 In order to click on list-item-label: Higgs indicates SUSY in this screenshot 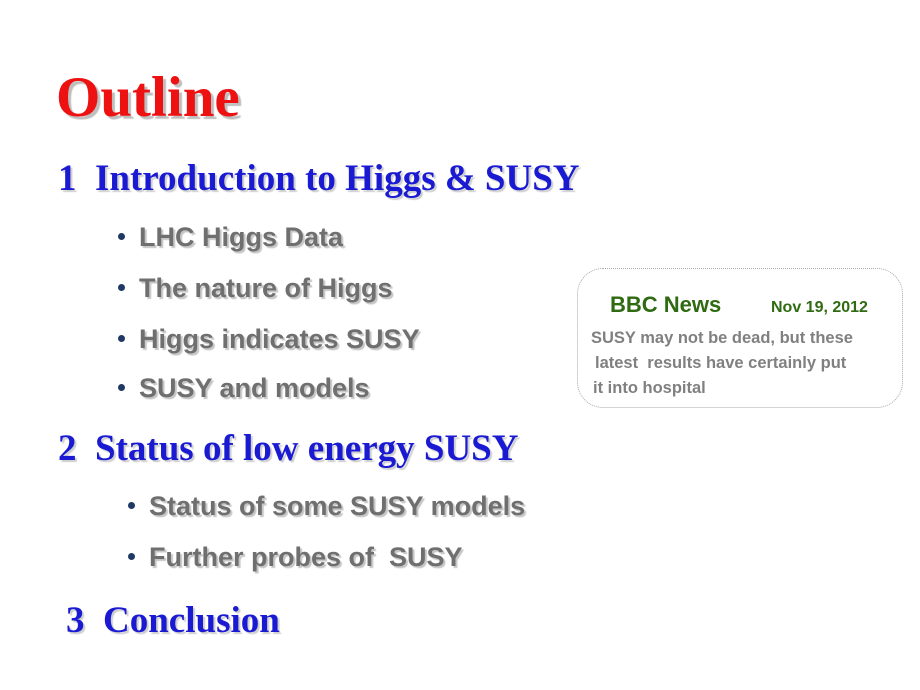, I will do `click(279, 339)`.